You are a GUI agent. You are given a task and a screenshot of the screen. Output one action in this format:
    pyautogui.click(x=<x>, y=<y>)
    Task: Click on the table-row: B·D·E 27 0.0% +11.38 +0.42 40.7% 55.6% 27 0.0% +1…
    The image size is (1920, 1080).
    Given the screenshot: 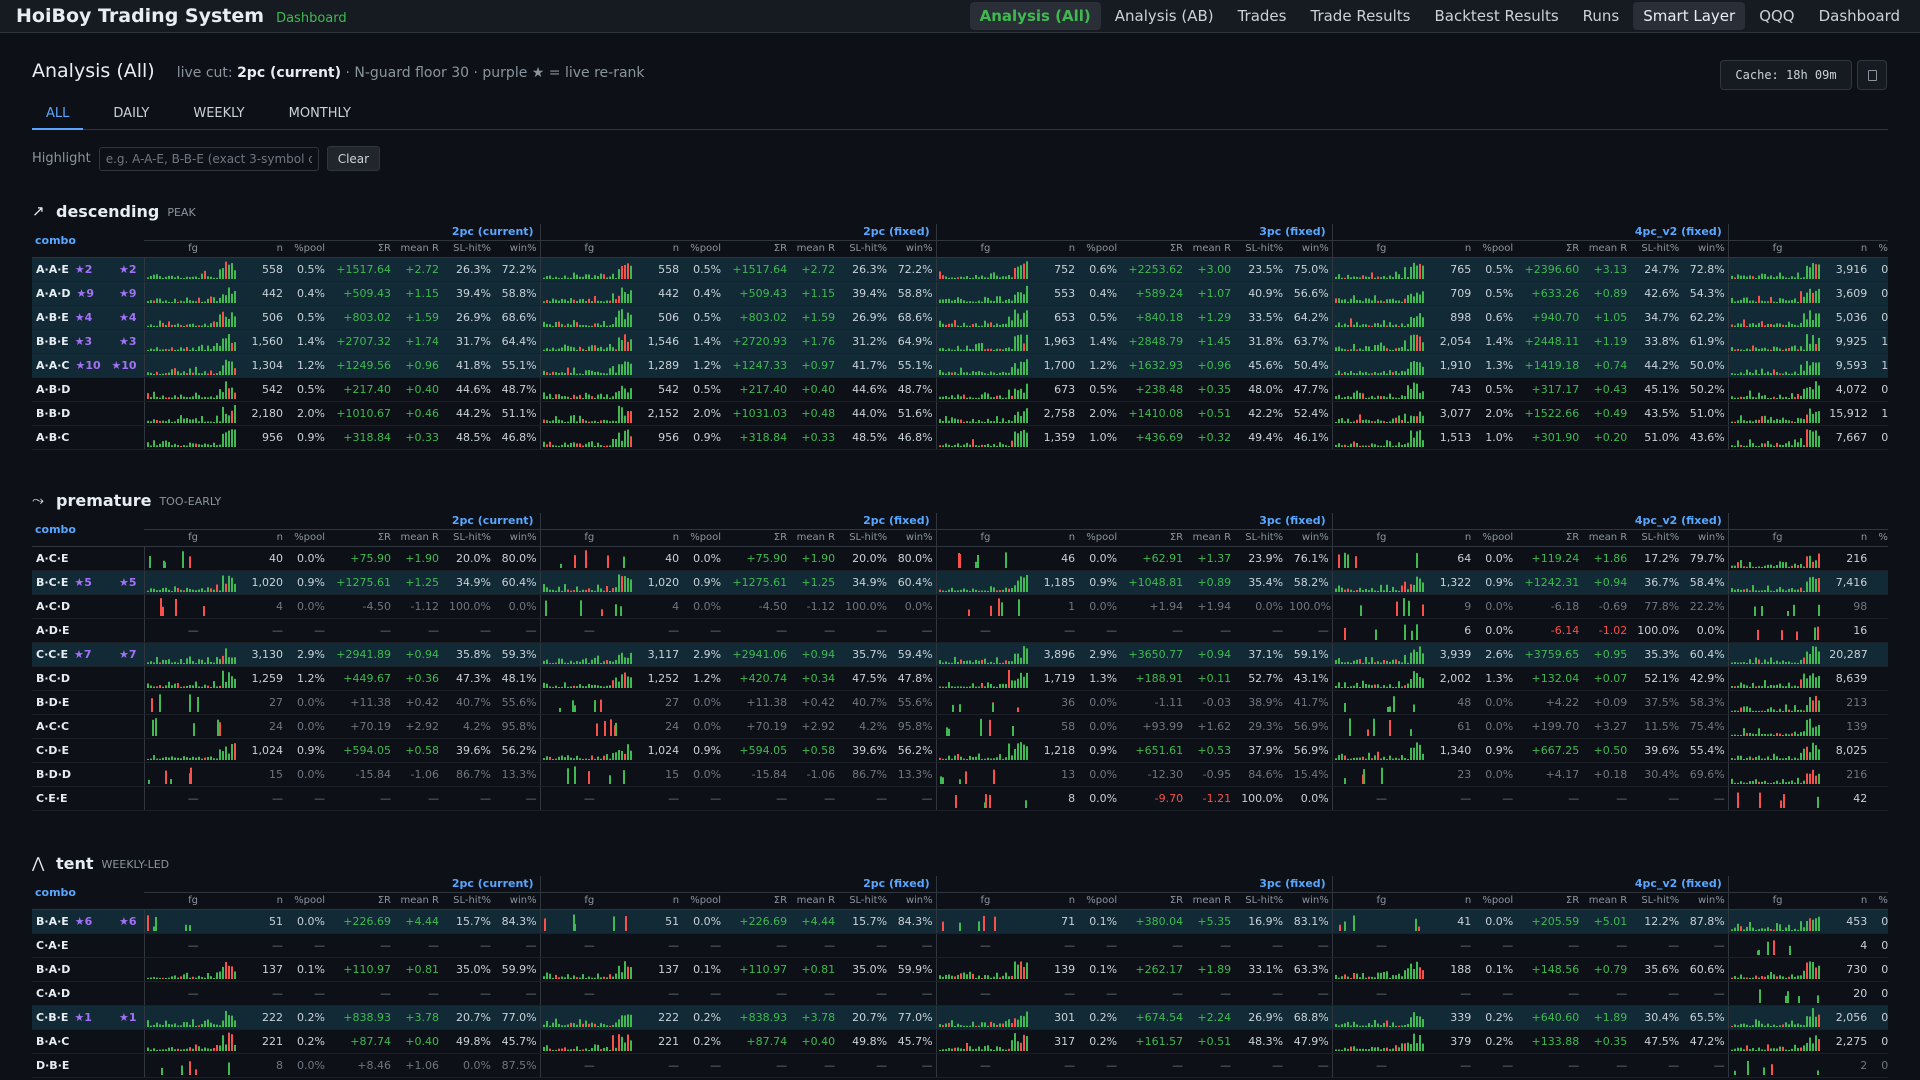 What is the action you would take?
    pyautogui.click(x=960, y=702)
    